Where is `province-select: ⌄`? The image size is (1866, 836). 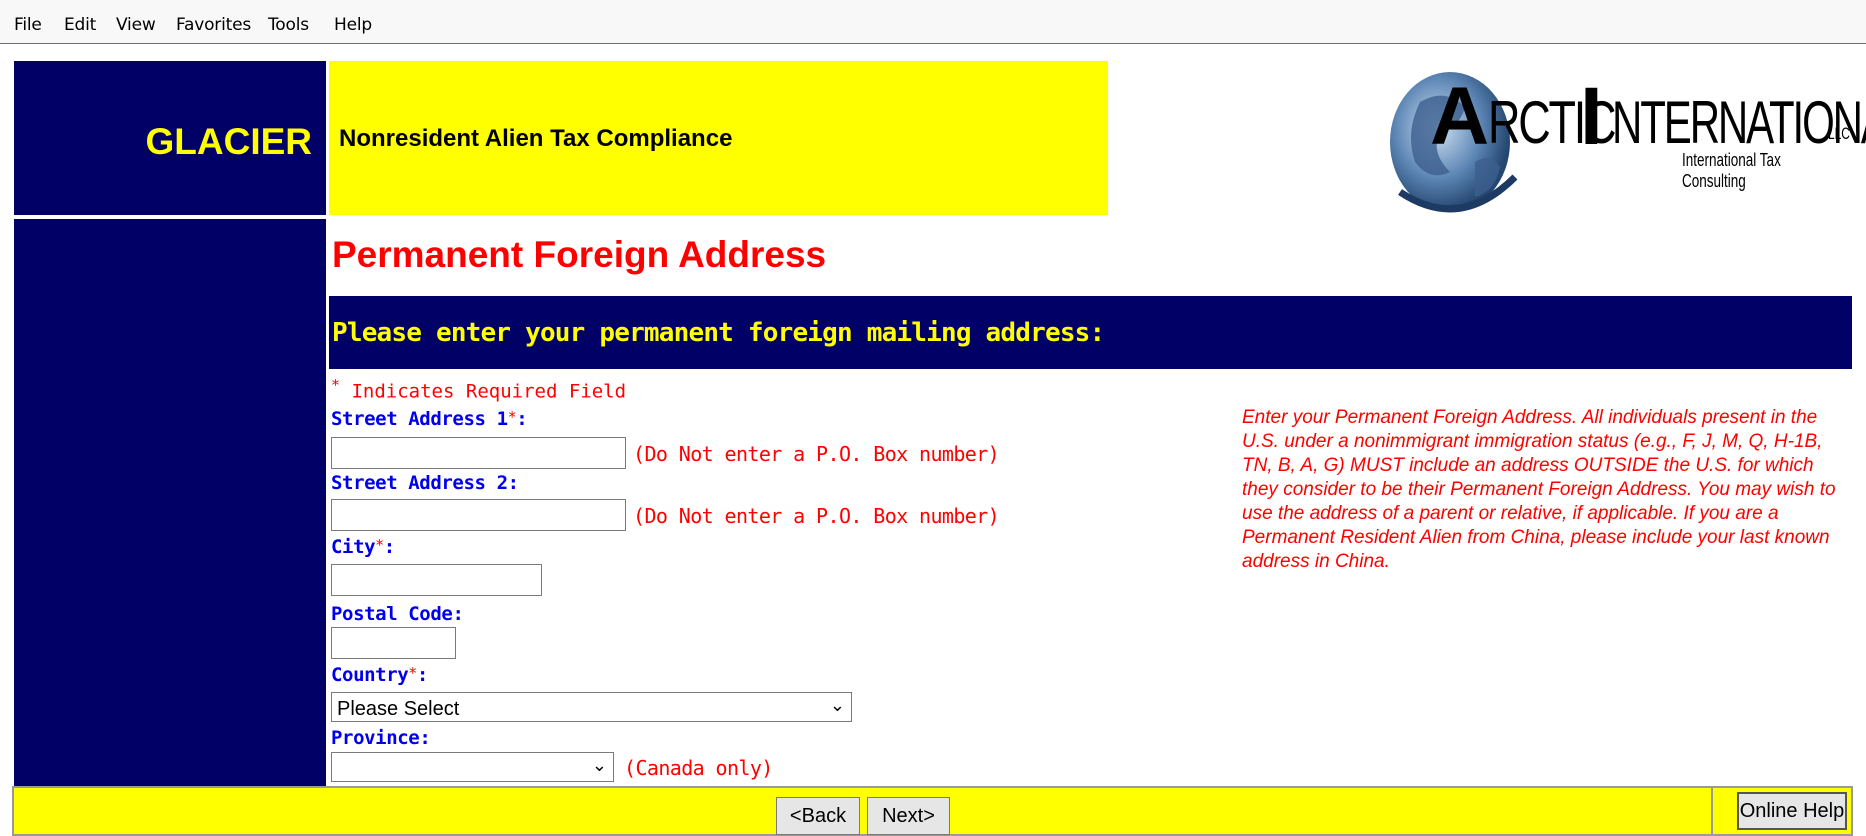 province-select: ⌄ is located at coordinates (472, 767).